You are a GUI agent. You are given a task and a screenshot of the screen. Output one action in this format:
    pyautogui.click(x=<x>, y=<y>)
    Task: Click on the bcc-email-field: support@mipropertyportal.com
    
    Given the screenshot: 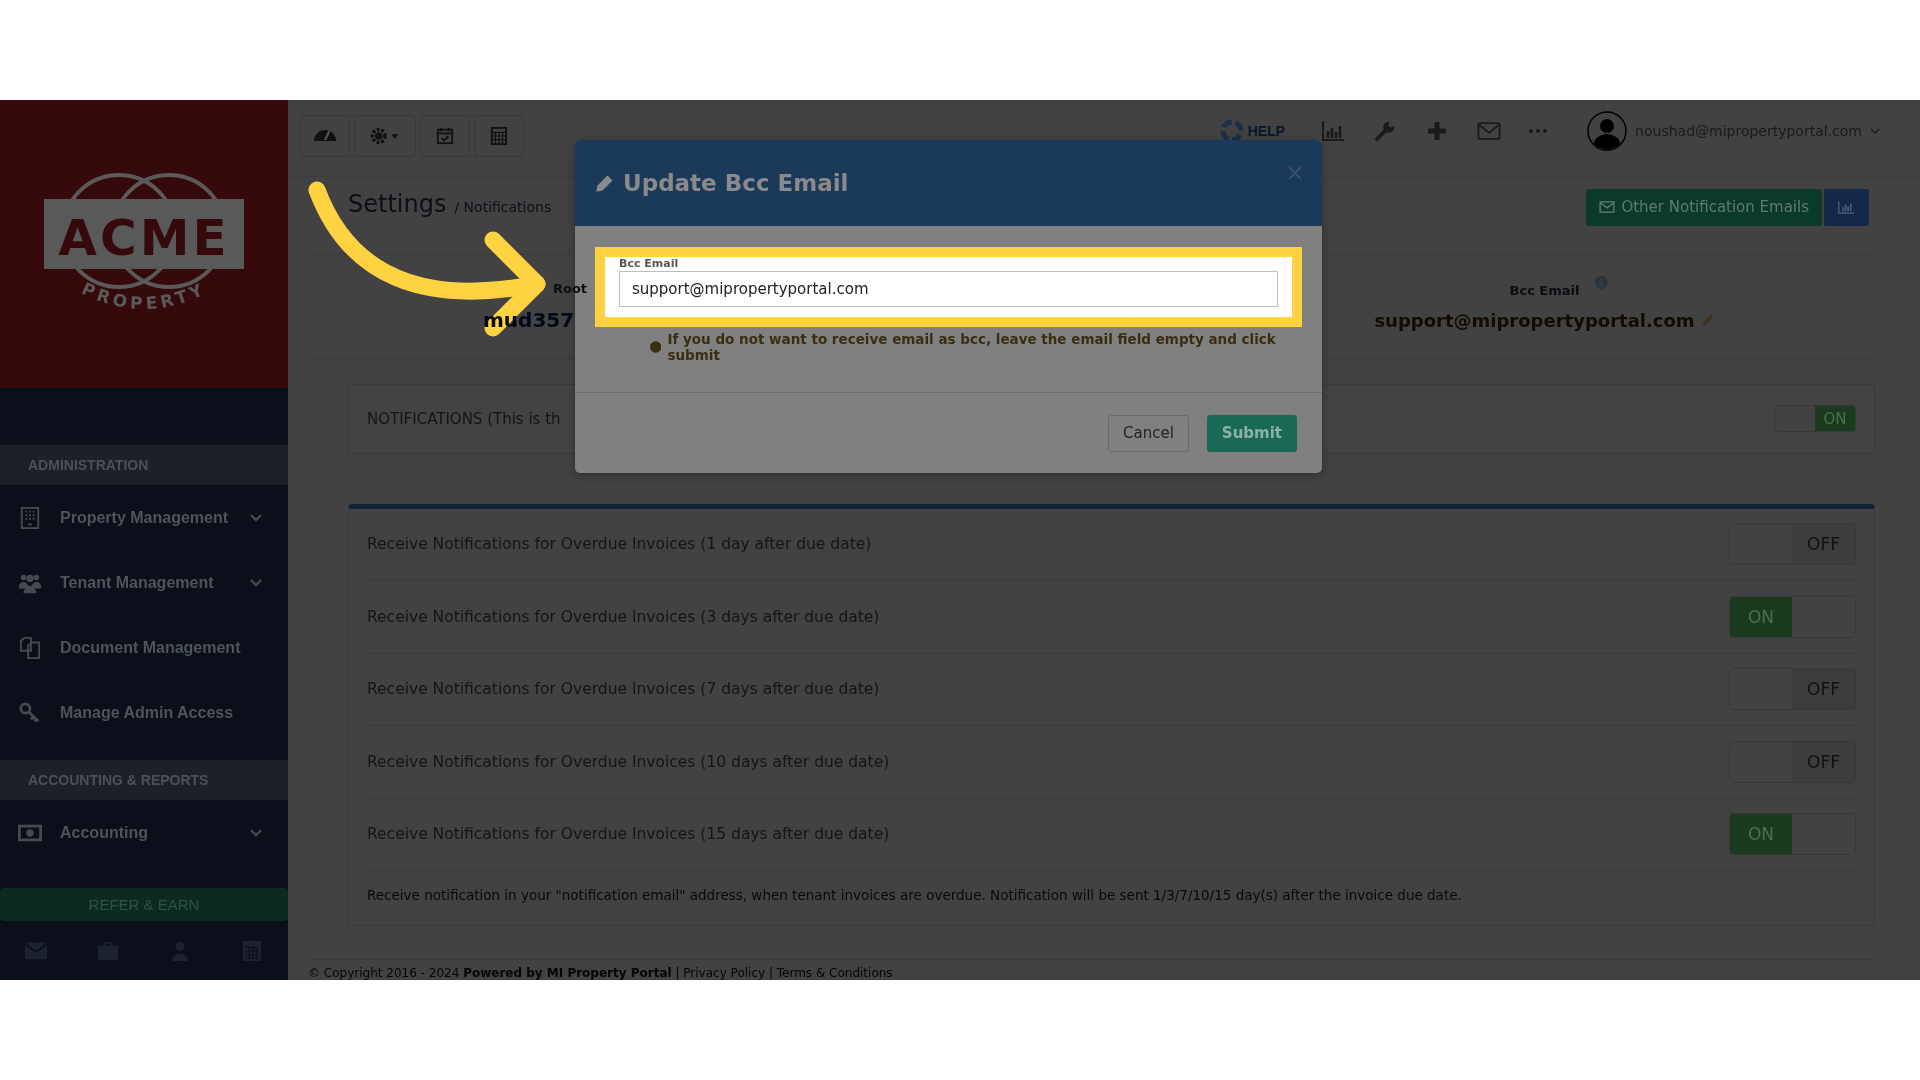 What is the action you would take?
    pyautogui.click(x=948, y=289)
    